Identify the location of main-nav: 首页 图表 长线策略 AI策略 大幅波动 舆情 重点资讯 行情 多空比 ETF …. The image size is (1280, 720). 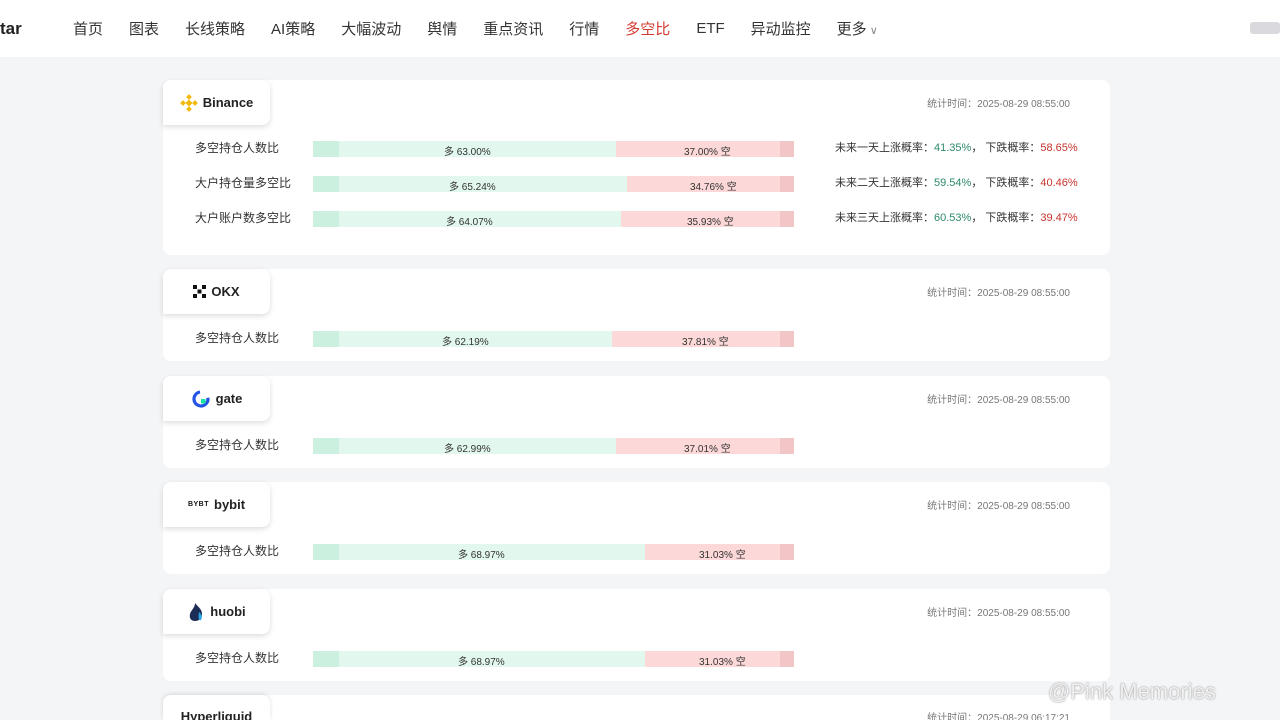
(488, 28).